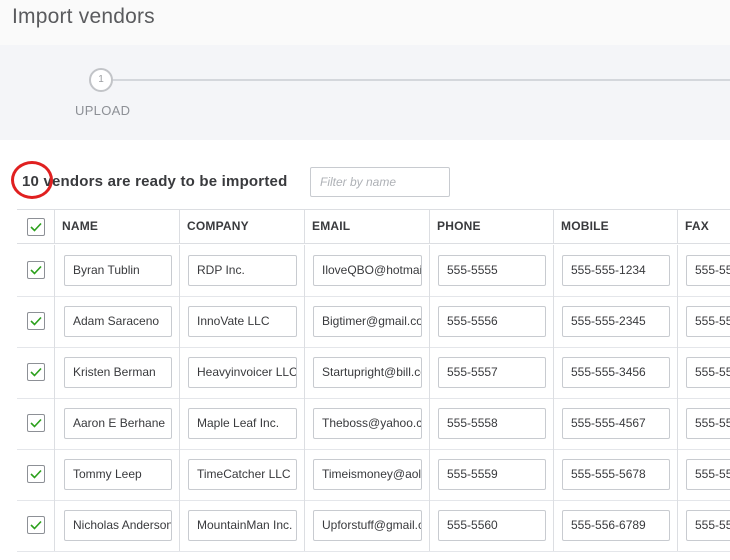  What do you see at coordinates (367, 226) in the screenshot?
I see `column-header-email: EMAIL` at bounding box center [367, 226].